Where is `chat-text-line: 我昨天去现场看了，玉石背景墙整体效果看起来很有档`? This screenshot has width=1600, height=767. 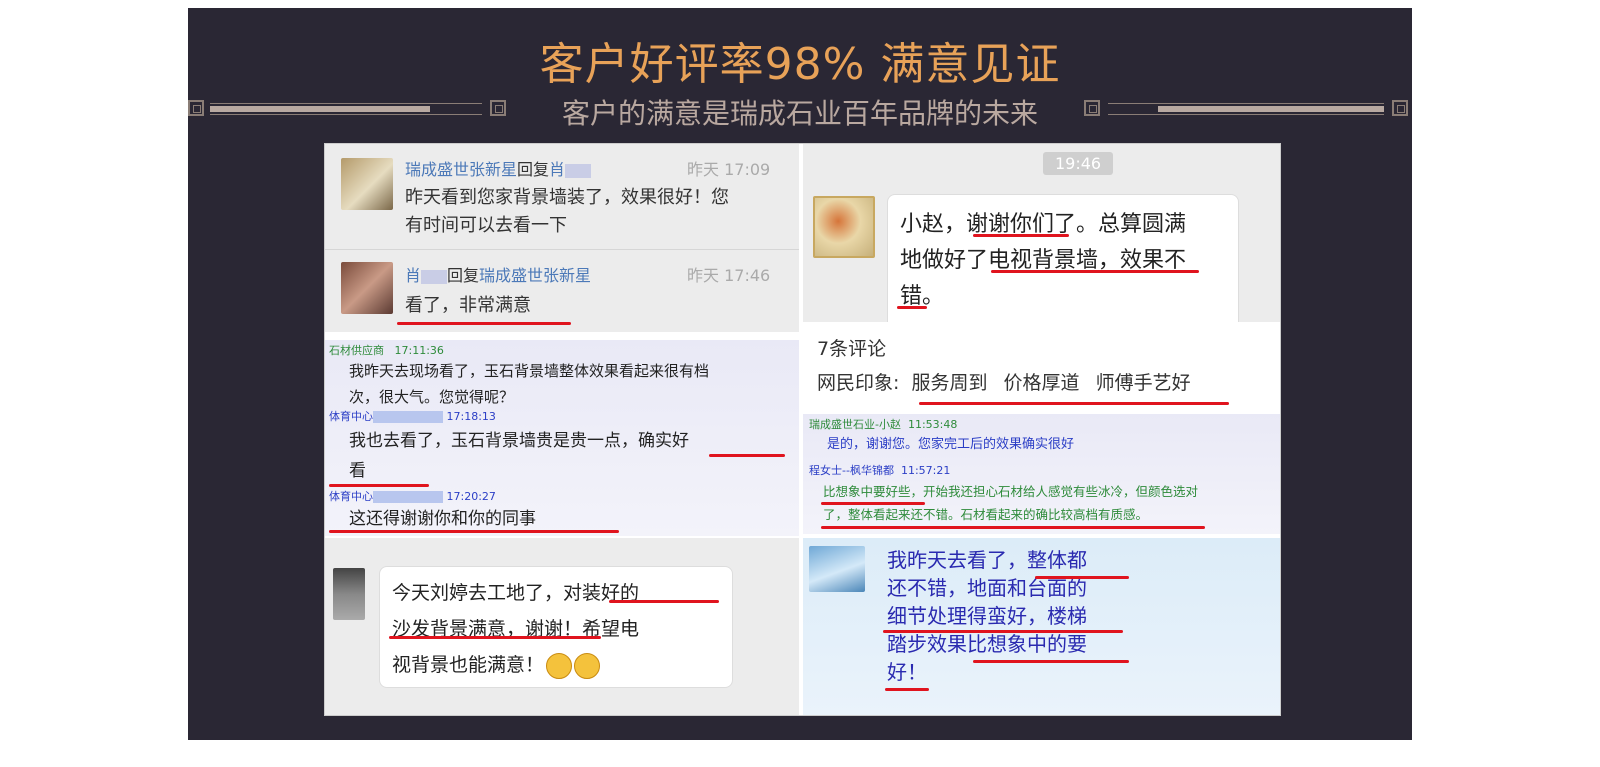 chat-text-line: 我昨天去现场看了，玉石背景墙整体效果看起来很有档 is located at coordinates (529, 371).